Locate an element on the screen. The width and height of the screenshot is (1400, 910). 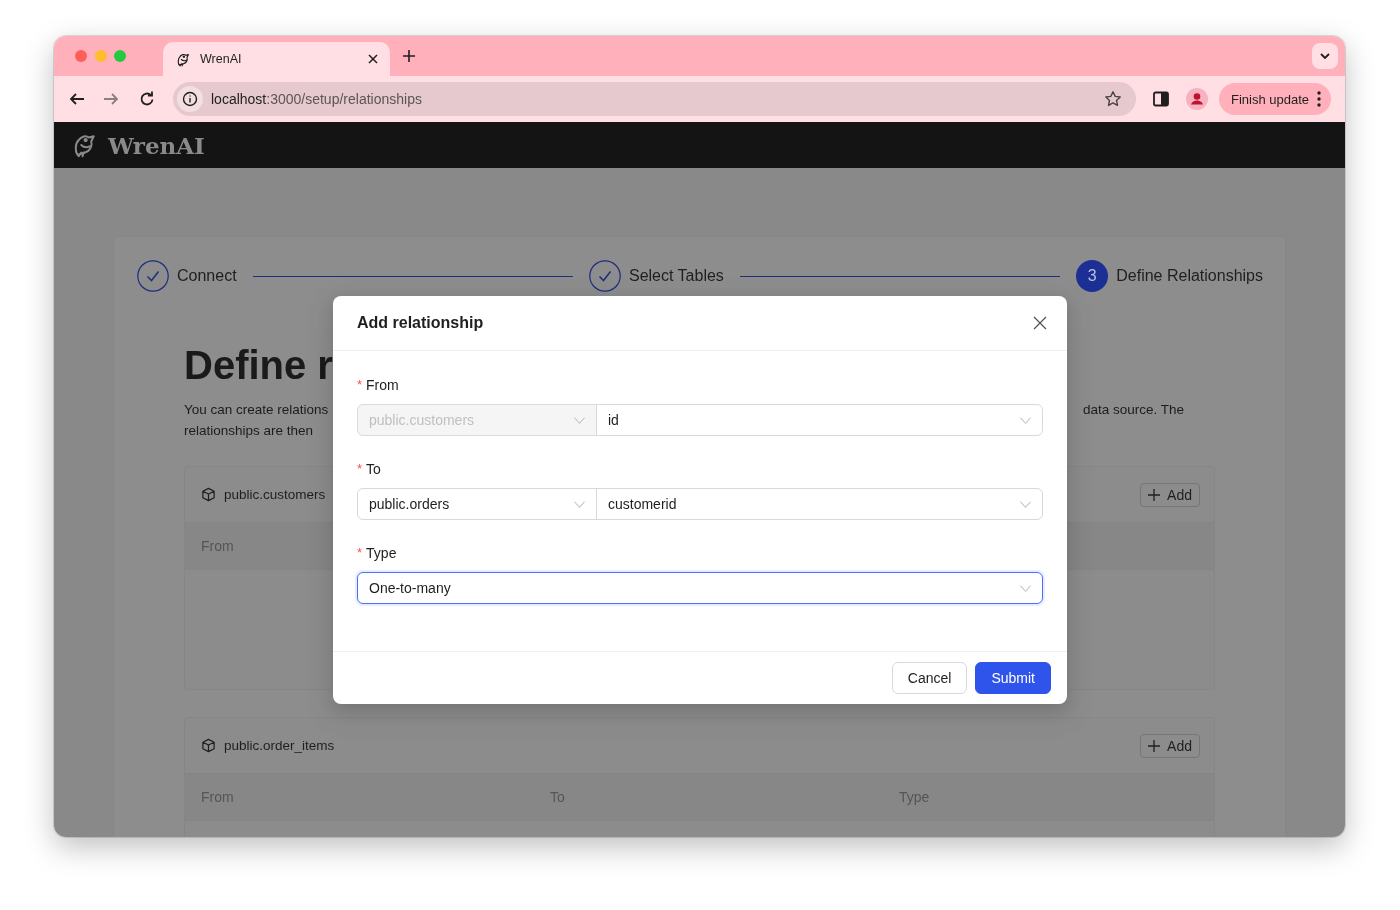
info-icon is located at coordinates (190, 99).